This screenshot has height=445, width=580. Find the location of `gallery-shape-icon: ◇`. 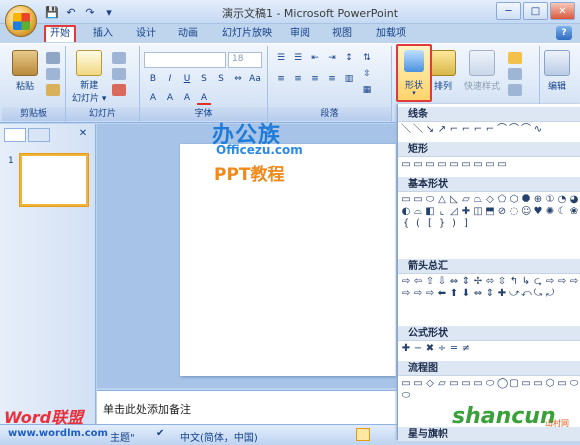

gallery-shape-icon: ◇ is located at coordinates (490, 200).